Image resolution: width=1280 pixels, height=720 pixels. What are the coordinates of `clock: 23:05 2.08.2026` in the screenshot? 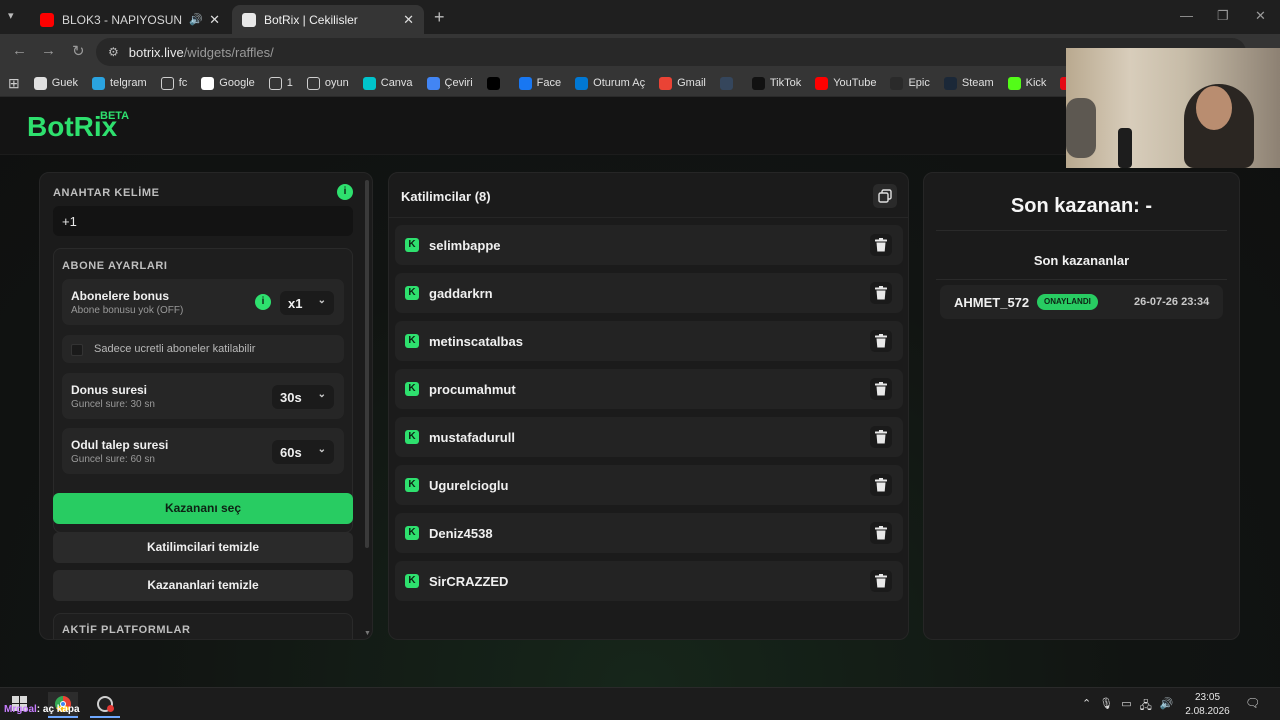 It's located at (1207, 705).